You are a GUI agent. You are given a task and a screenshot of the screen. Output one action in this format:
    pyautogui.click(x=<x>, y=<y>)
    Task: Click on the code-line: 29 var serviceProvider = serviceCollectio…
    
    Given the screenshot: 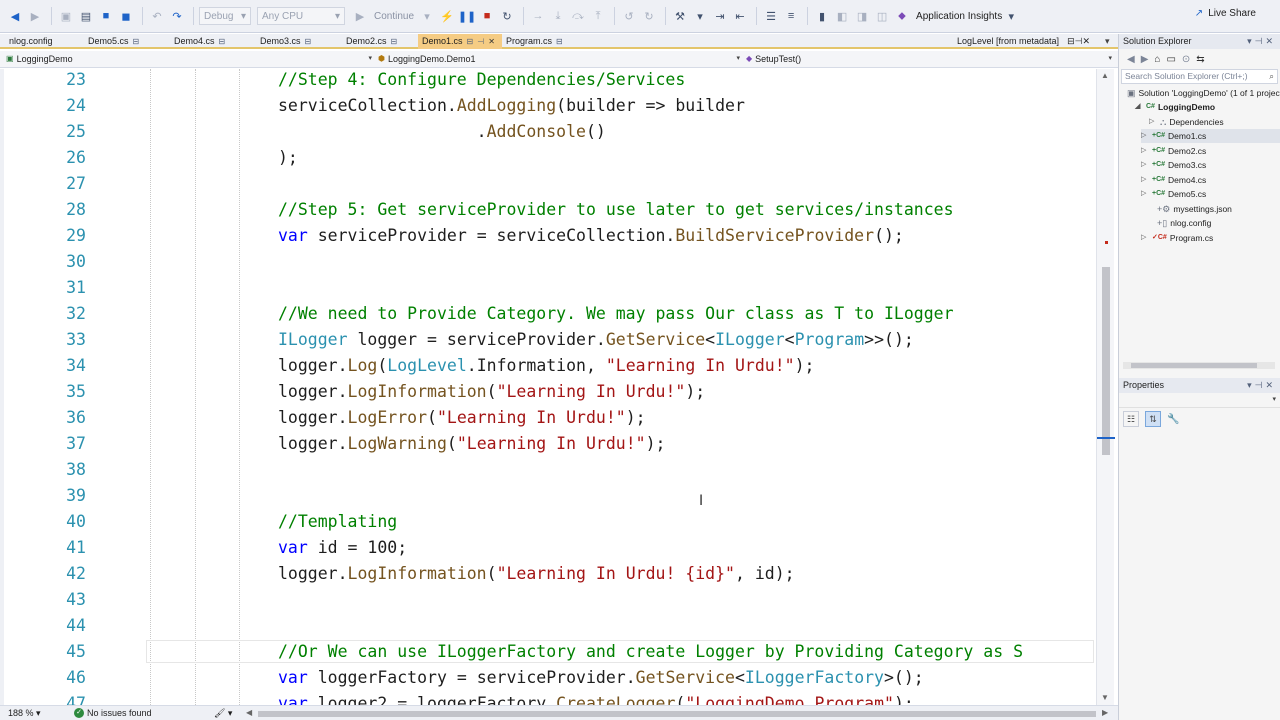 What is the action you would take?
    pyautogui.click(x=548, y=236)
    